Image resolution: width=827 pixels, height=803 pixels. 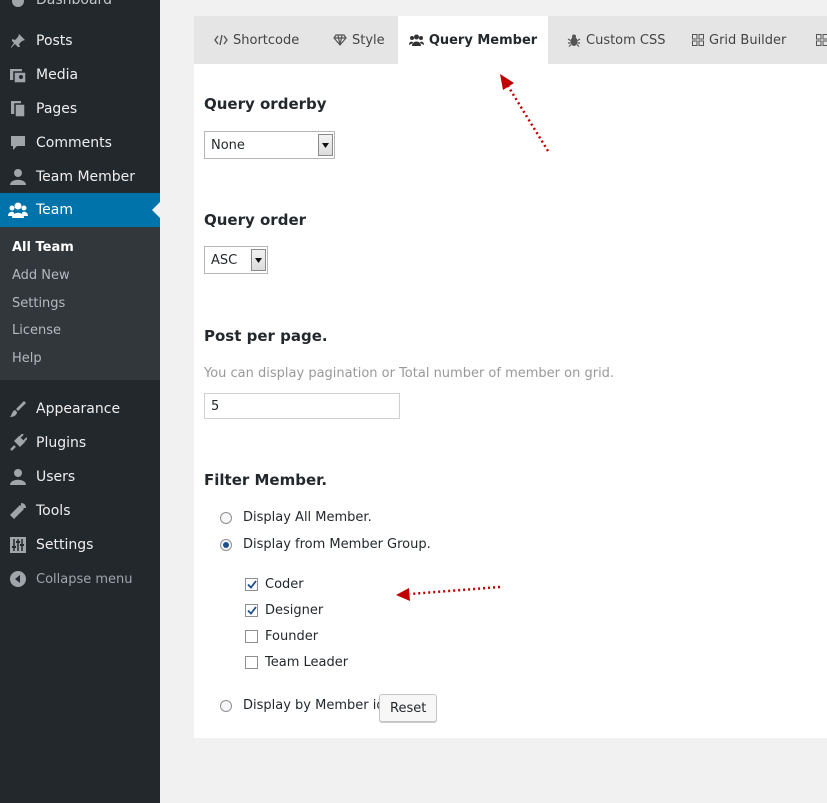 I want to click on collapse-menu: Collapse menu, so click(x=80, y=579).